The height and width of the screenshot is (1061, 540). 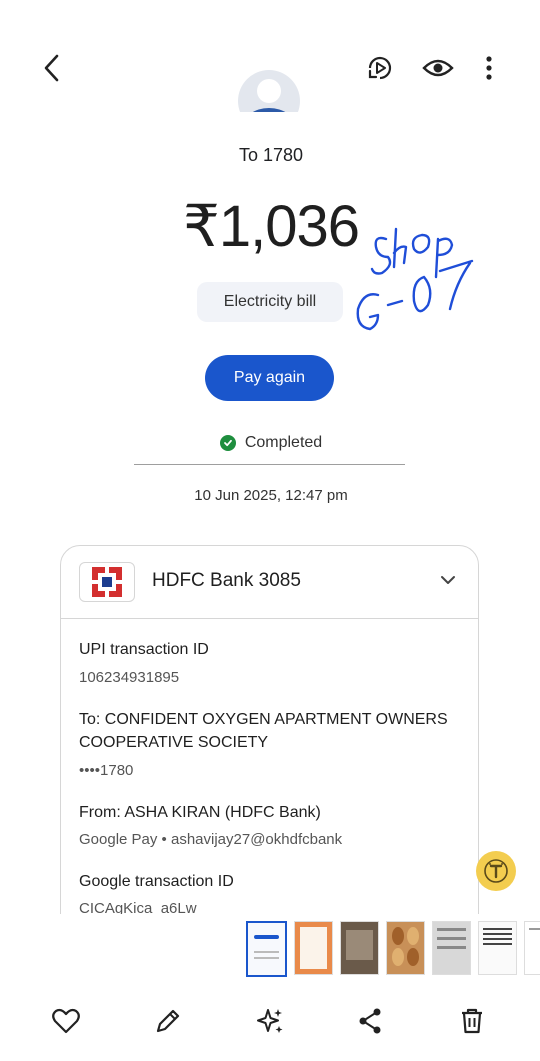 What do you see at coordinates (144, 649) in the screenshot?
I see `upi-id-label: UPI transaction ID` at bounding box center [144, 649].